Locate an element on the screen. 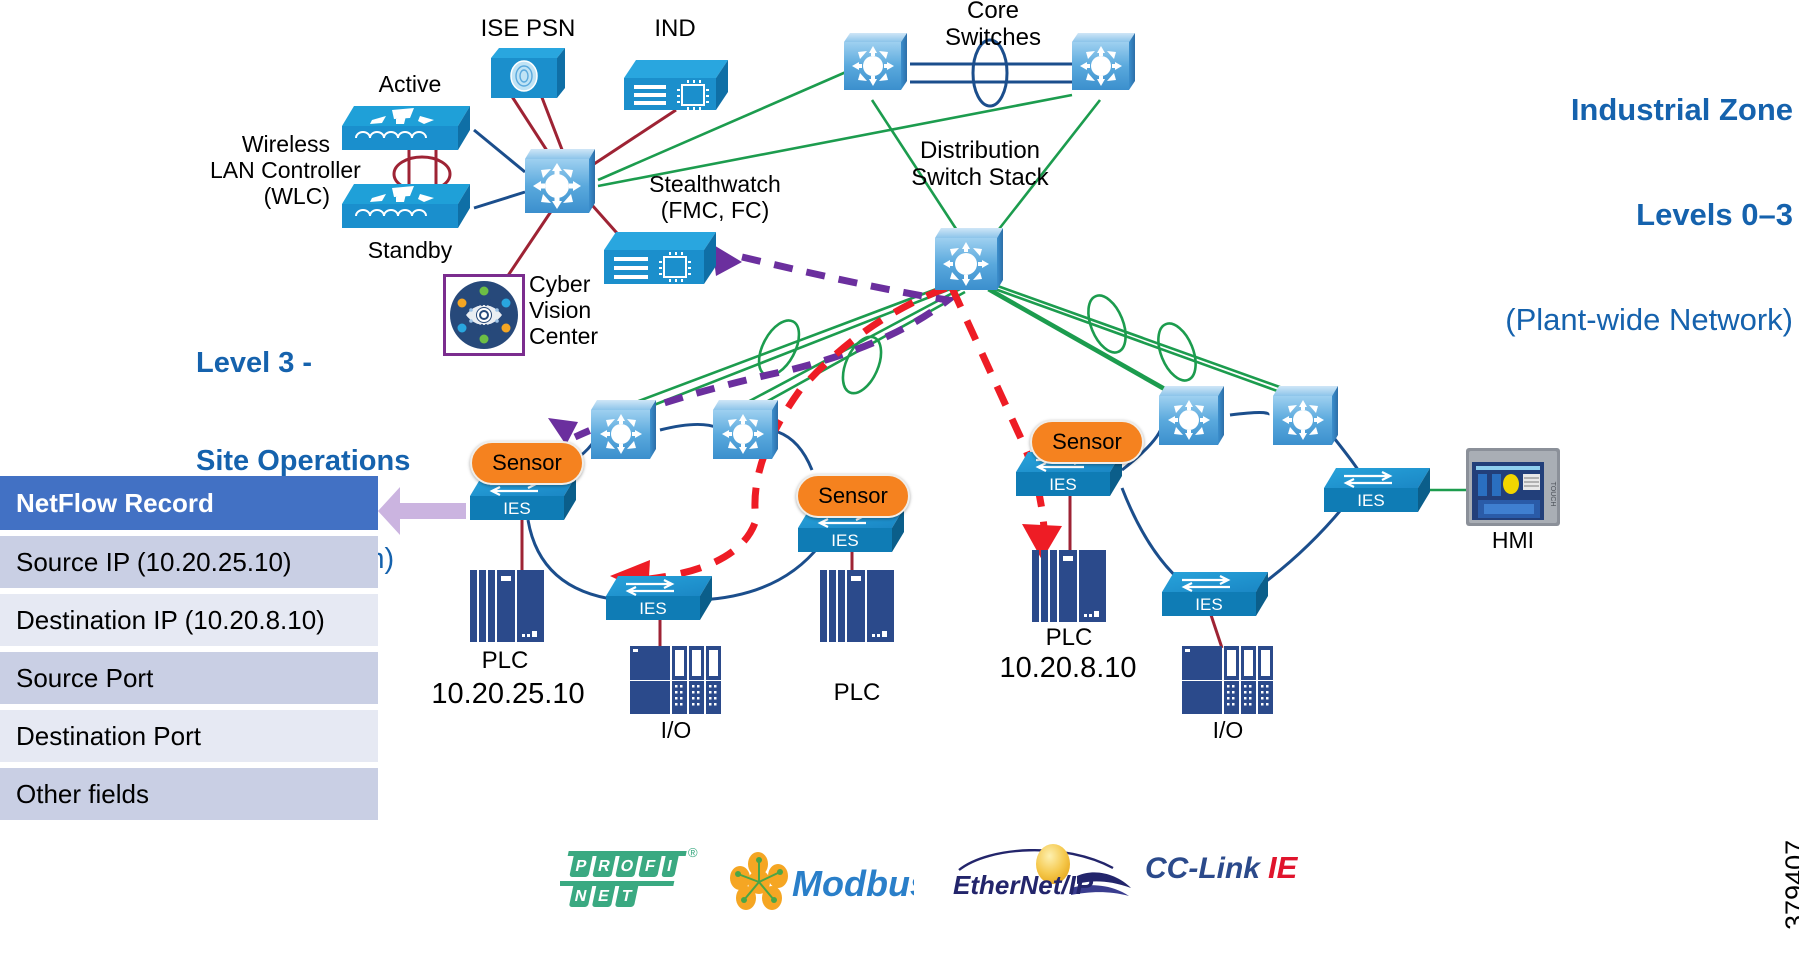 The height and width of the screenshot is (957, 1799). sensor-badge-middle: Sensor is located at coordinates (853, 496).